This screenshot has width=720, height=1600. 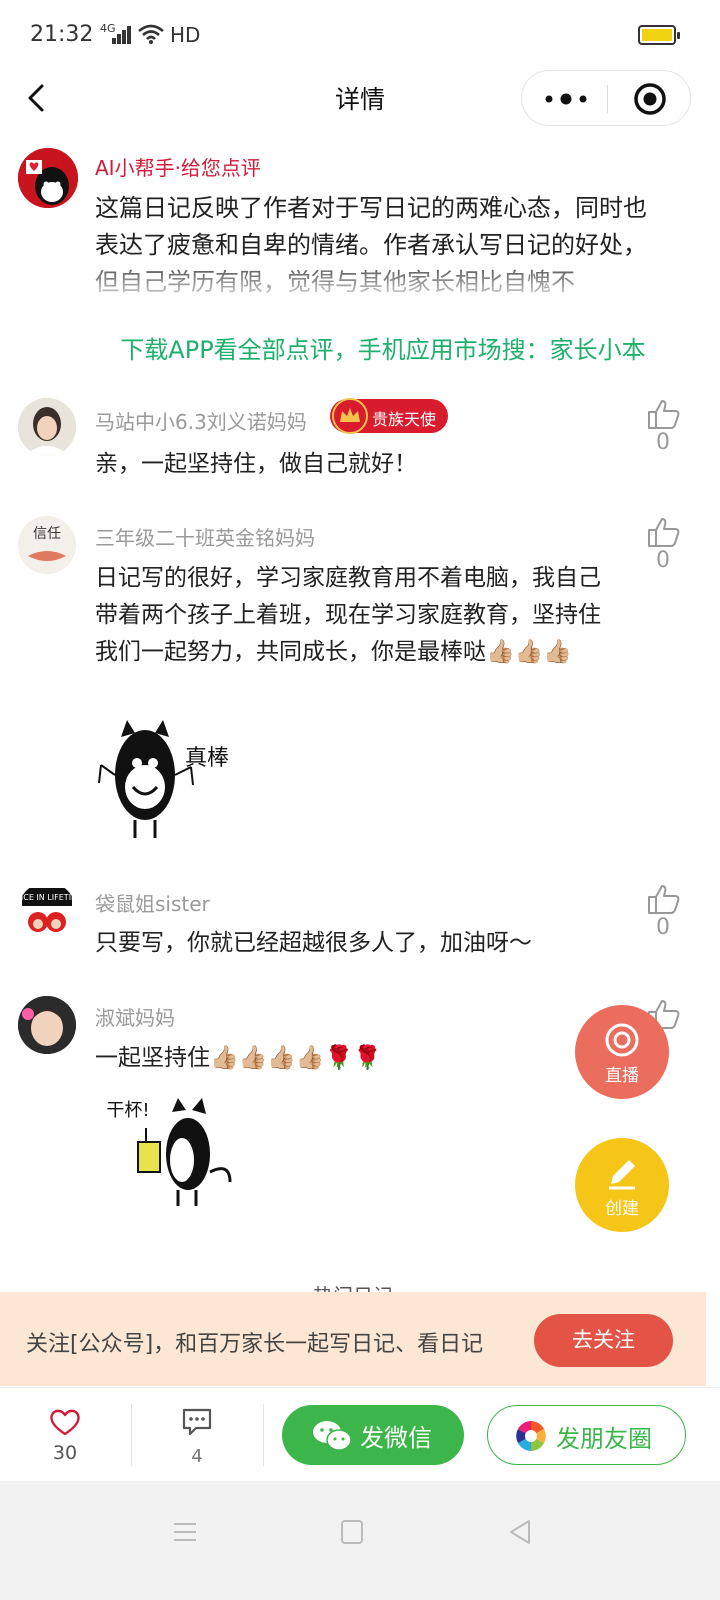 I want to click on status-badge: 贵族天使, so click(x=389, y=416).